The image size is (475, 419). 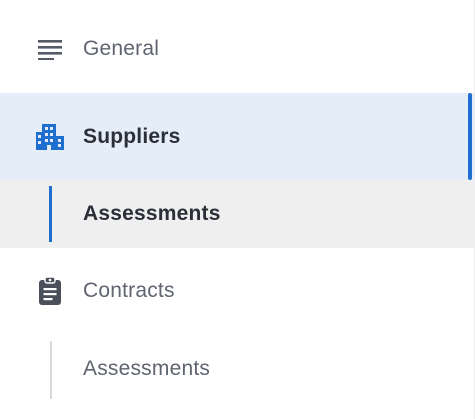 I want to click on building-icon, so click(x=50, y=137).